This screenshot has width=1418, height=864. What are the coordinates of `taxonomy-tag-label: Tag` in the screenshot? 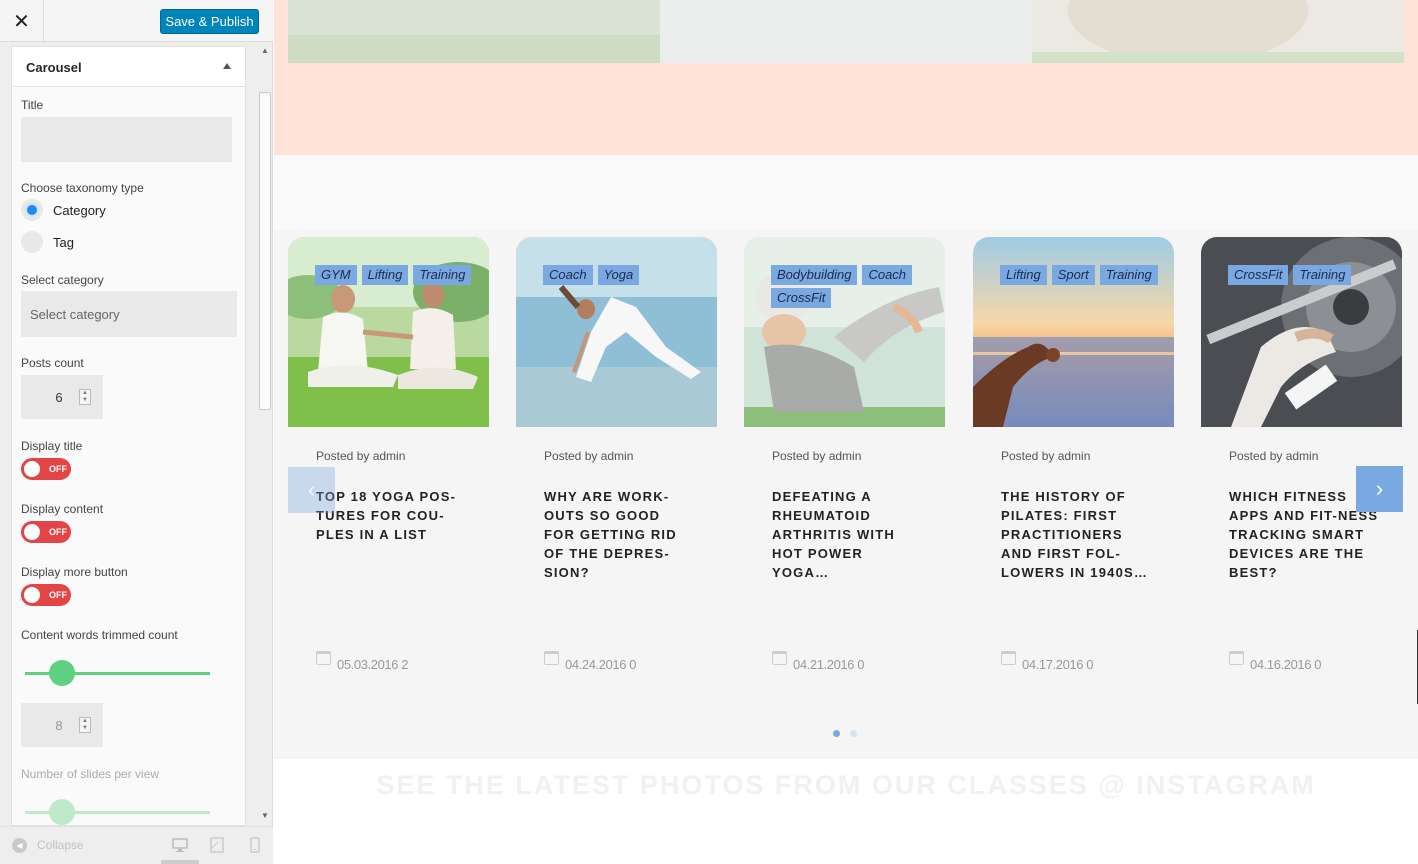 It's located at (63, 242).